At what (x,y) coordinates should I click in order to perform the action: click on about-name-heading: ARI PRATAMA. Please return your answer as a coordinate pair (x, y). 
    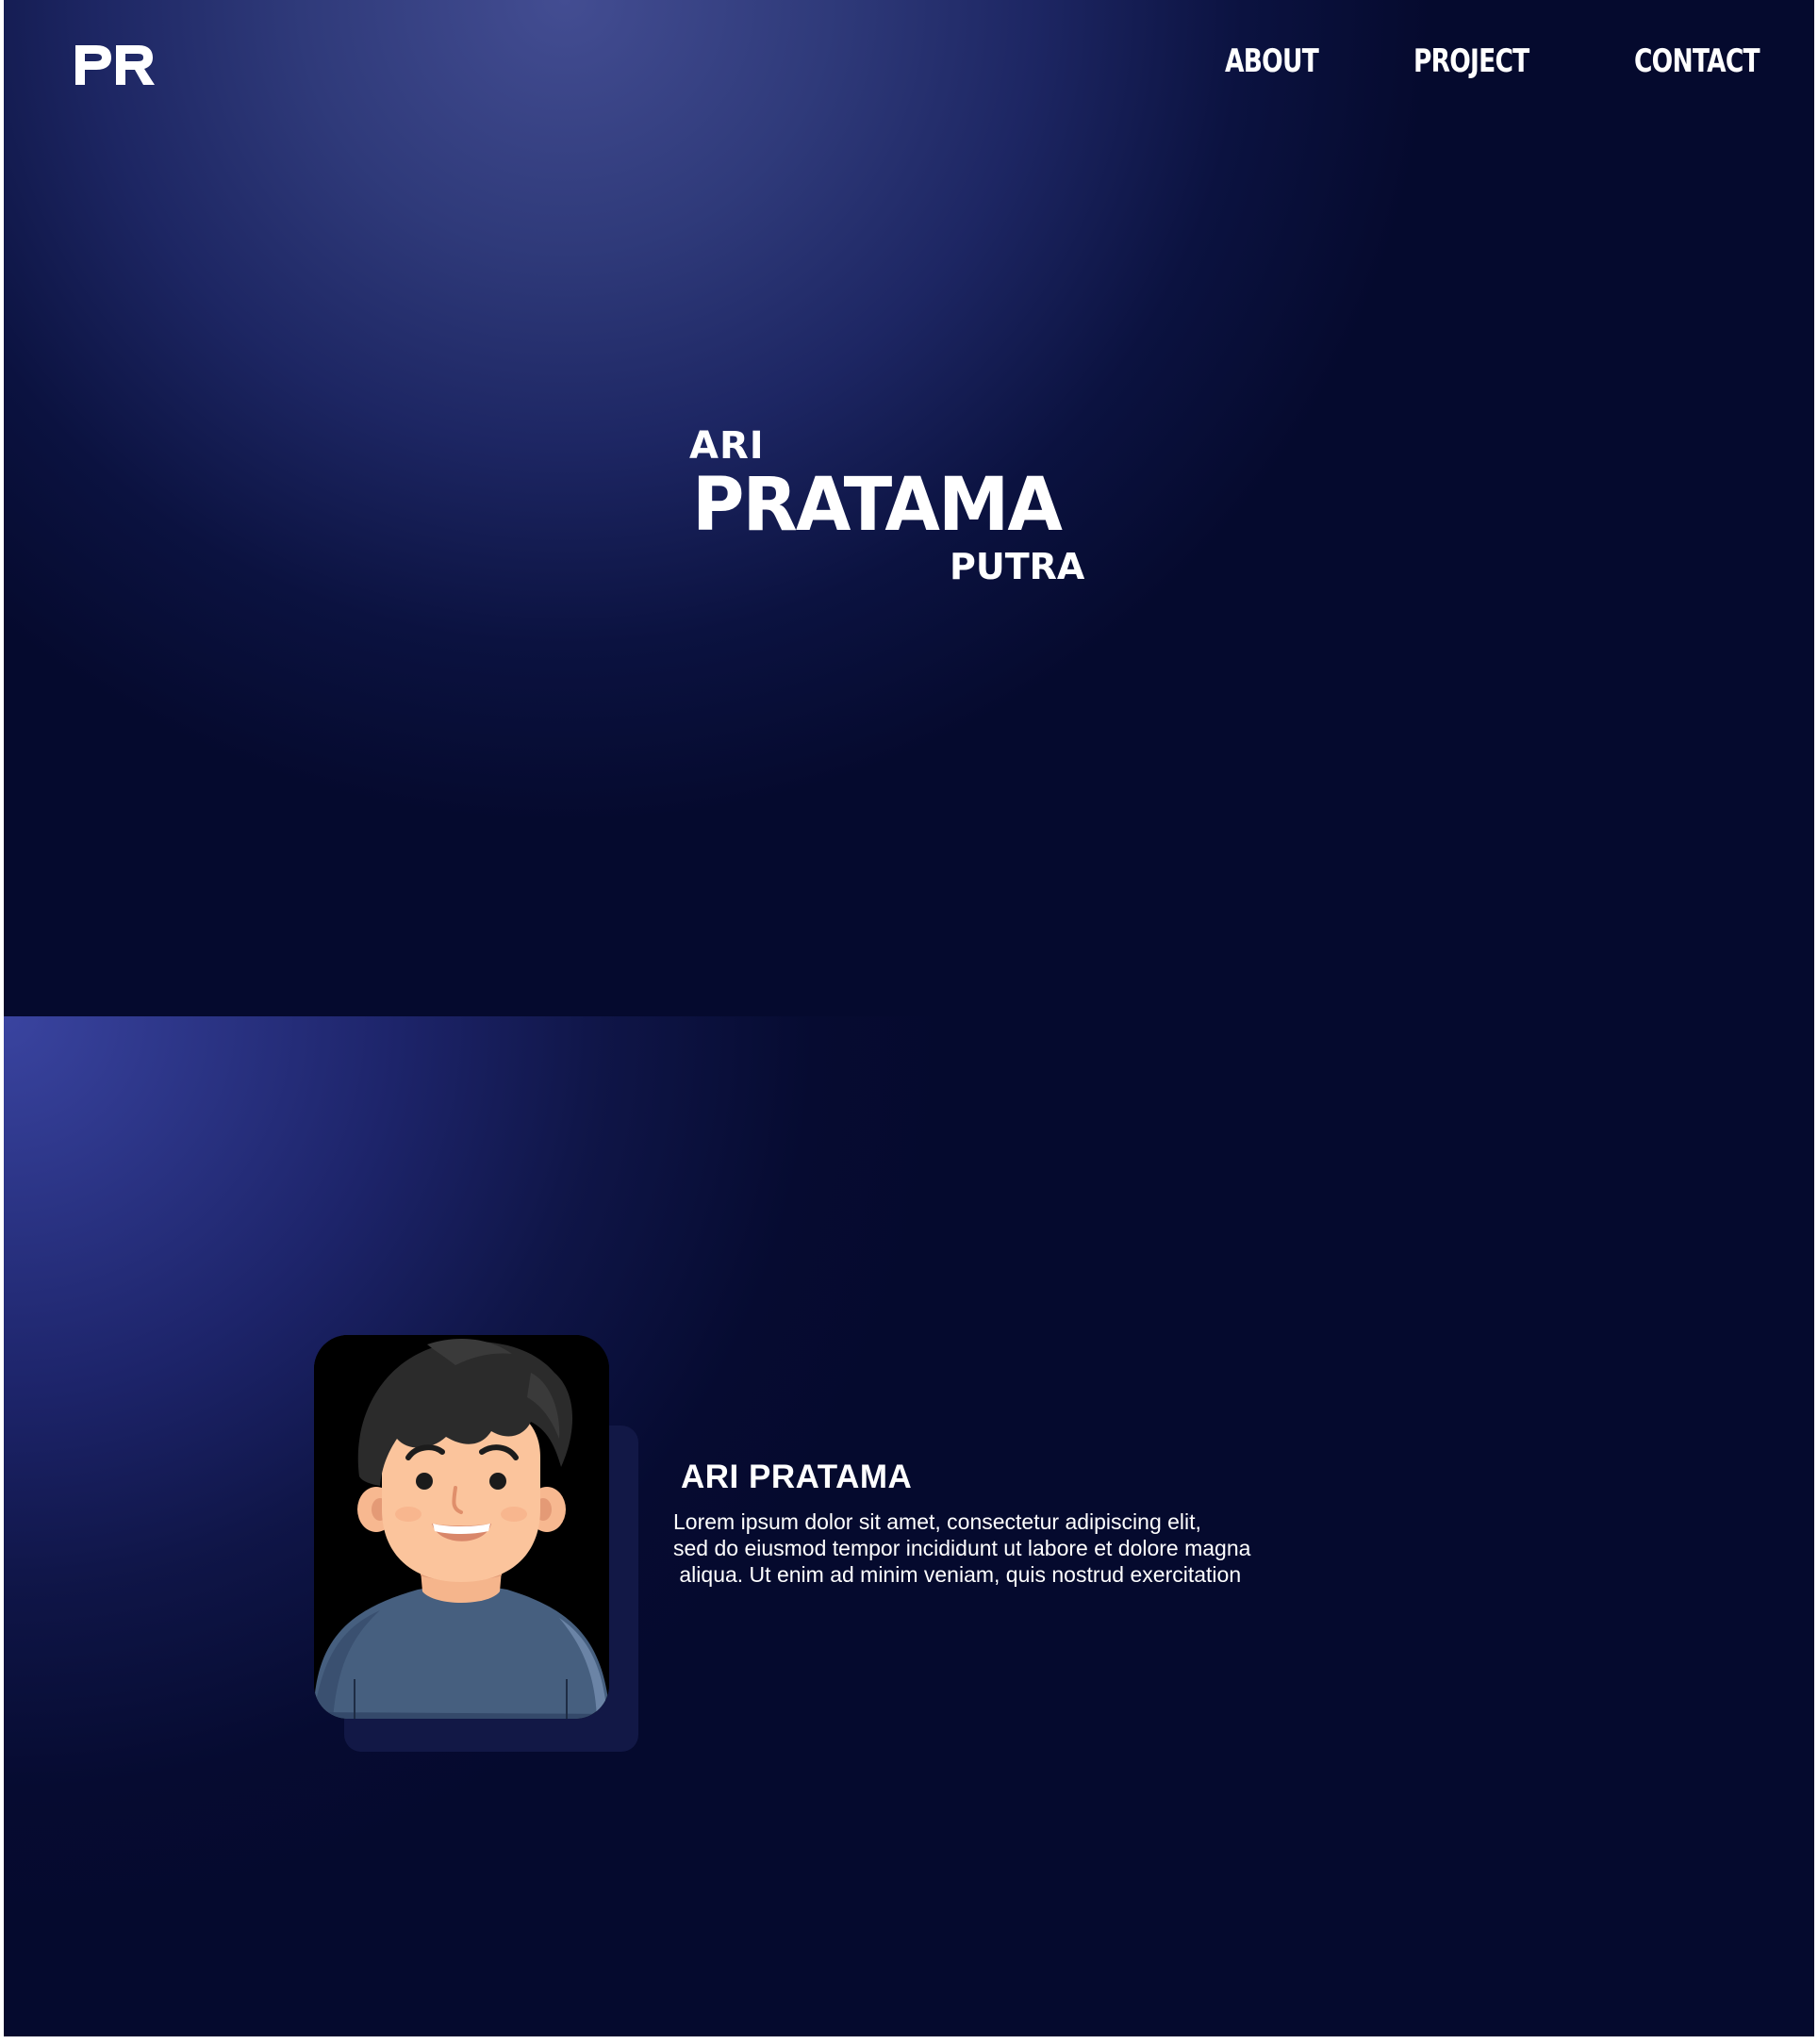
    Looking at the image, I should click on (797, 1477).